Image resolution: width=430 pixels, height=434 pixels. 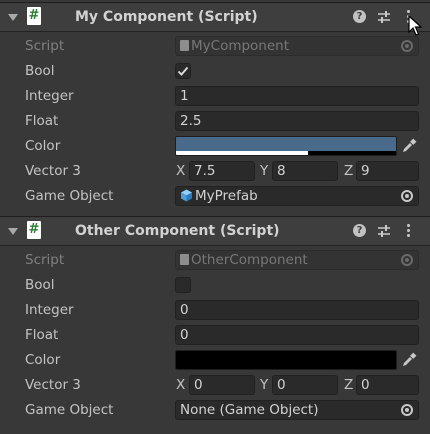 I want to click on script-field: OtherComponent, so click(x=297, y=260).